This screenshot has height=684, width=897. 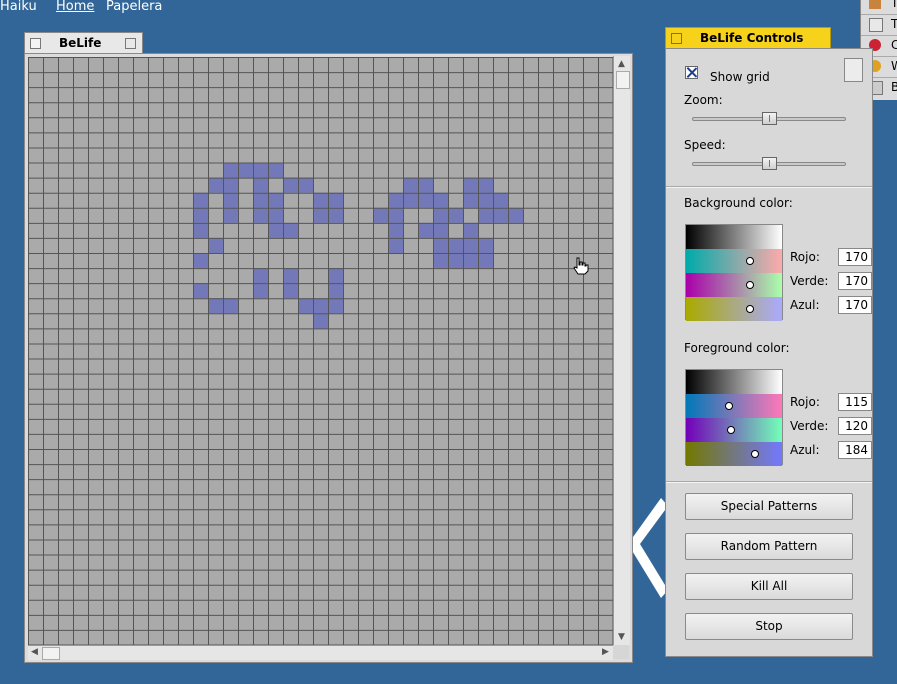 What do you see at coordinates (621, 64) in the screenshot?
I see `scroll-up-arrow: ▲` at bounding box center [621, 64].